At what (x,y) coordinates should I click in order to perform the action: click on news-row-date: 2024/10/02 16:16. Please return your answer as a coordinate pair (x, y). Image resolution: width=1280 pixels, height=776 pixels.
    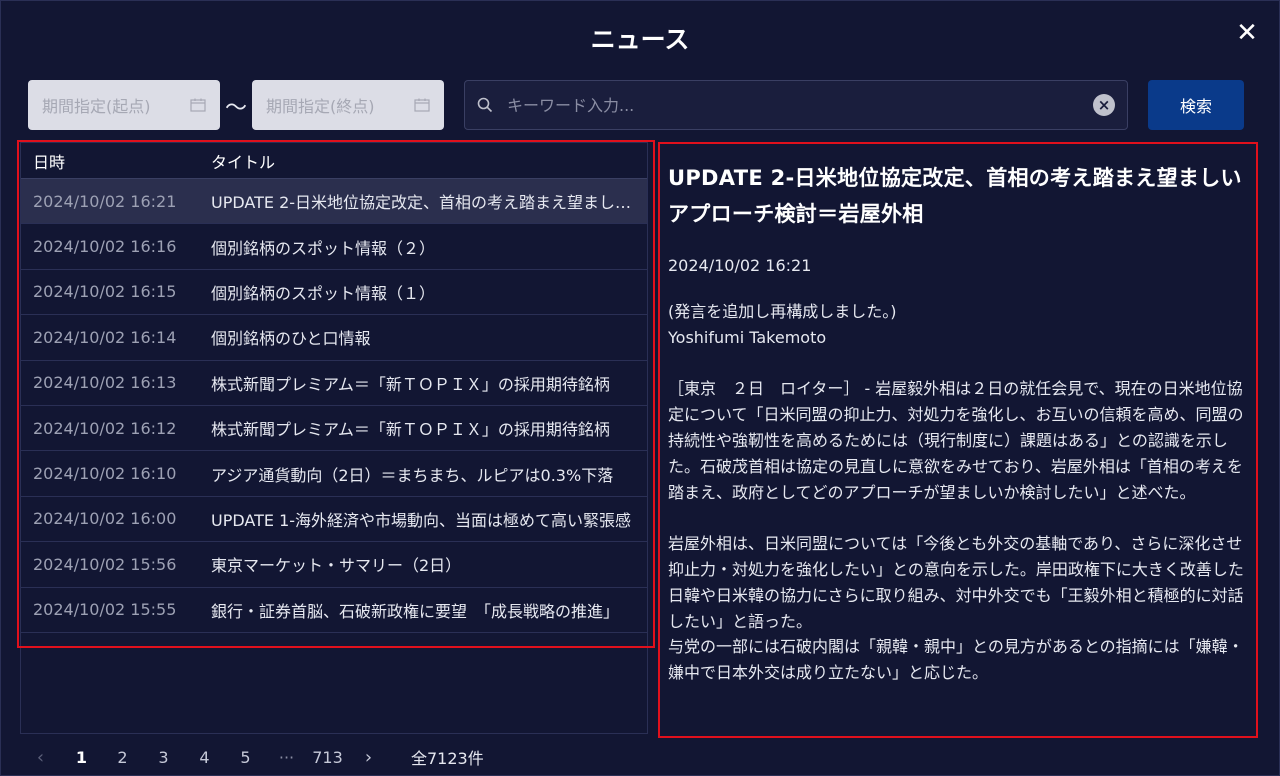
    Looking at the image, I should click on (105, 247).